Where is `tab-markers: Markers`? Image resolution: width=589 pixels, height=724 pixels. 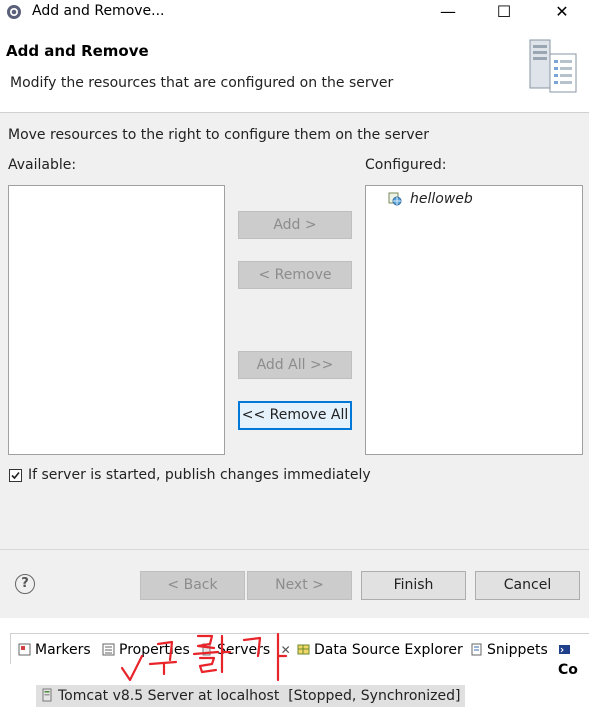 tab-markers: Markers is located at coordinates (54, 650).